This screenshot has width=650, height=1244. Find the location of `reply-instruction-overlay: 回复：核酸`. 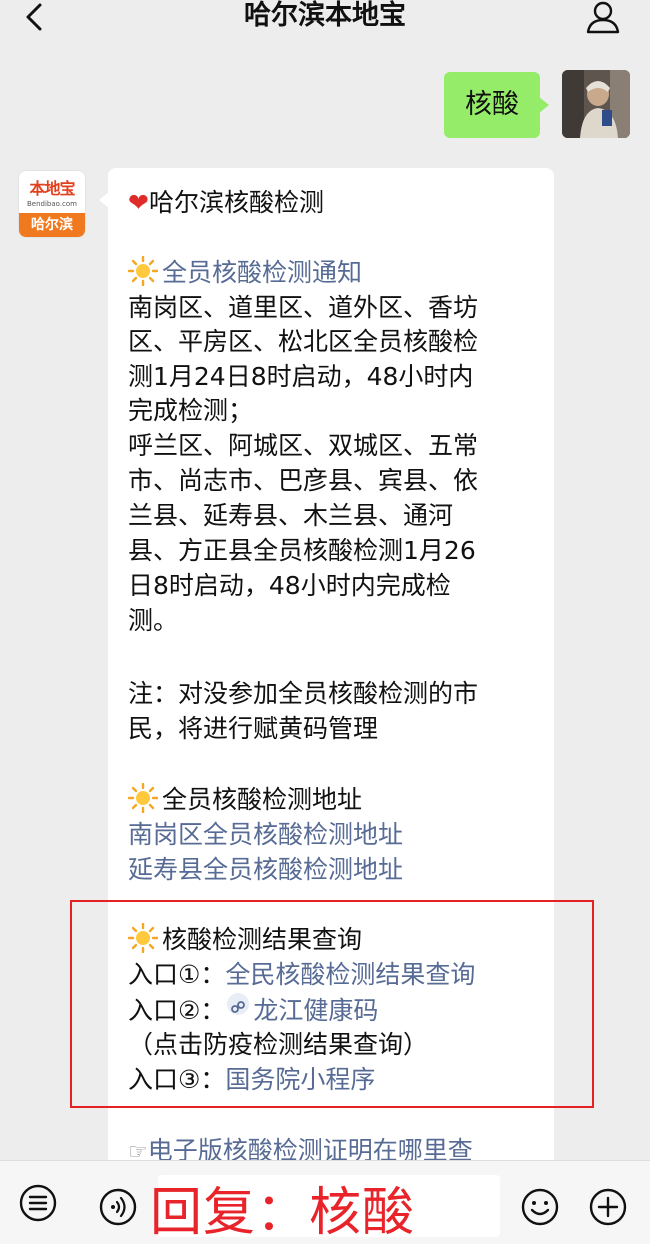

reply-instruction-overlay: 回复：核酸 is located at coordinates (283, 1213).